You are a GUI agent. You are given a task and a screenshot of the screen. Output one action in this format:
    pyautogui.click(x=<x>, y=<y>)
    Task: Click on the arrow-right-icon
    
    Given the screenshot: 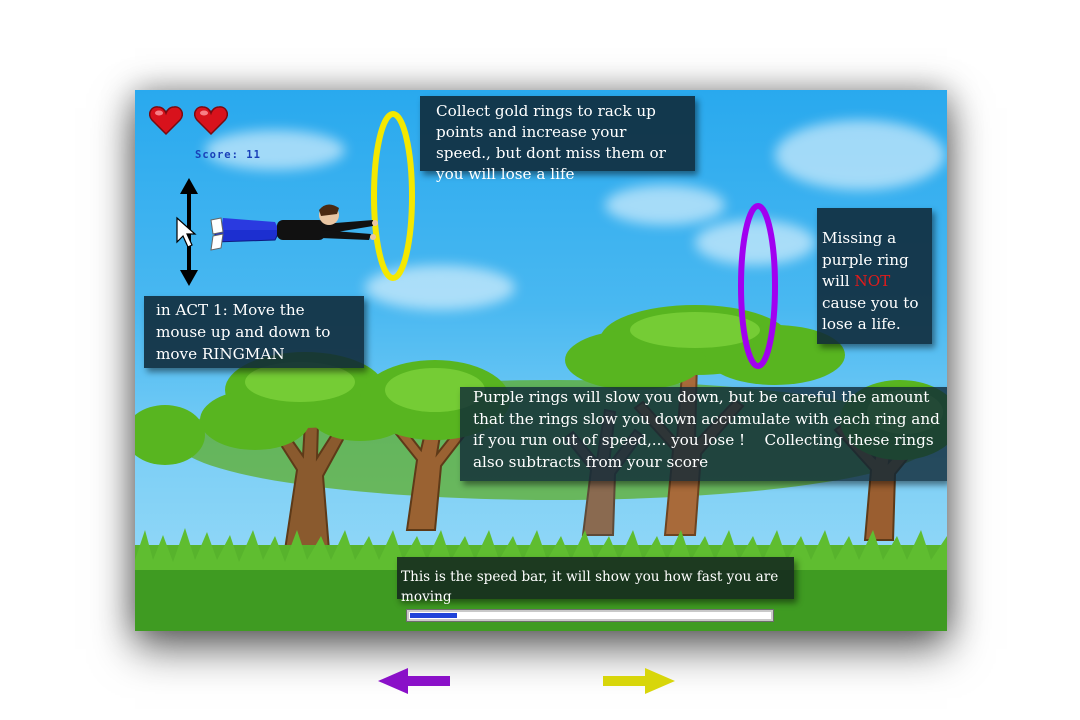 What is the action you would take?
    pyautogui.click(x=639, y=681)
    